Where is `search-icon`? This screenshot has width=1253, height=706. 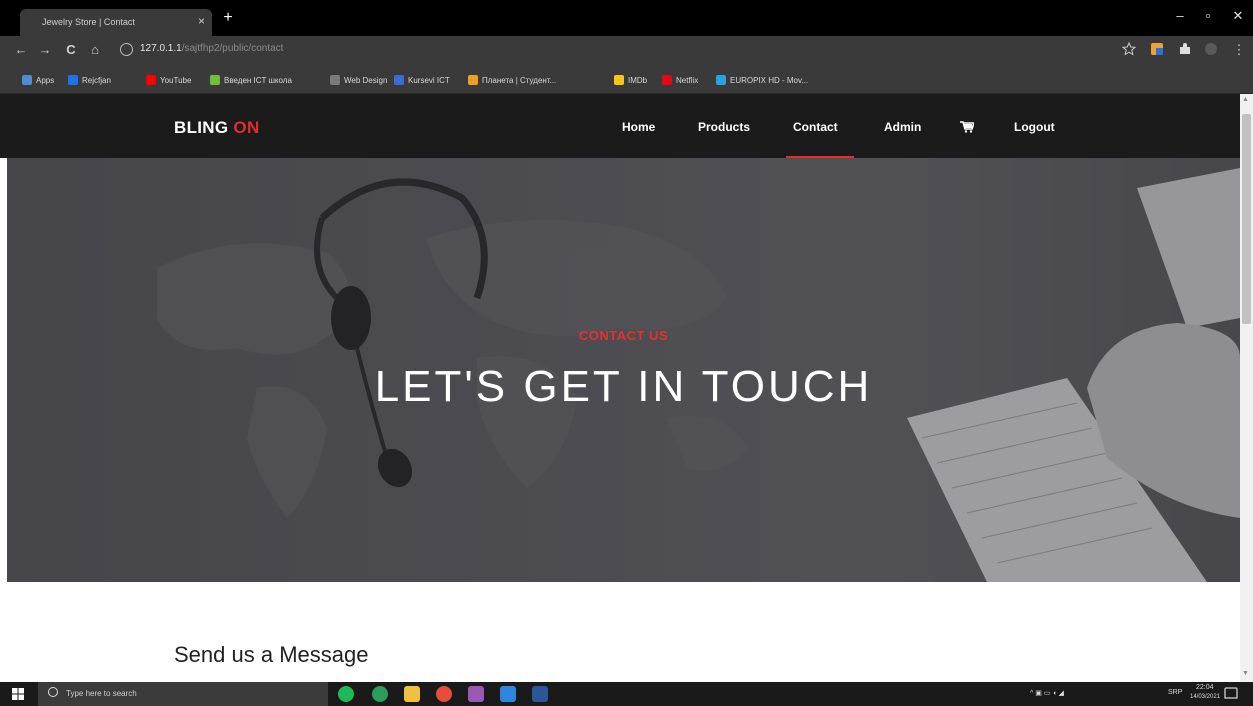 search-icon is located at coordinates (53, 692).